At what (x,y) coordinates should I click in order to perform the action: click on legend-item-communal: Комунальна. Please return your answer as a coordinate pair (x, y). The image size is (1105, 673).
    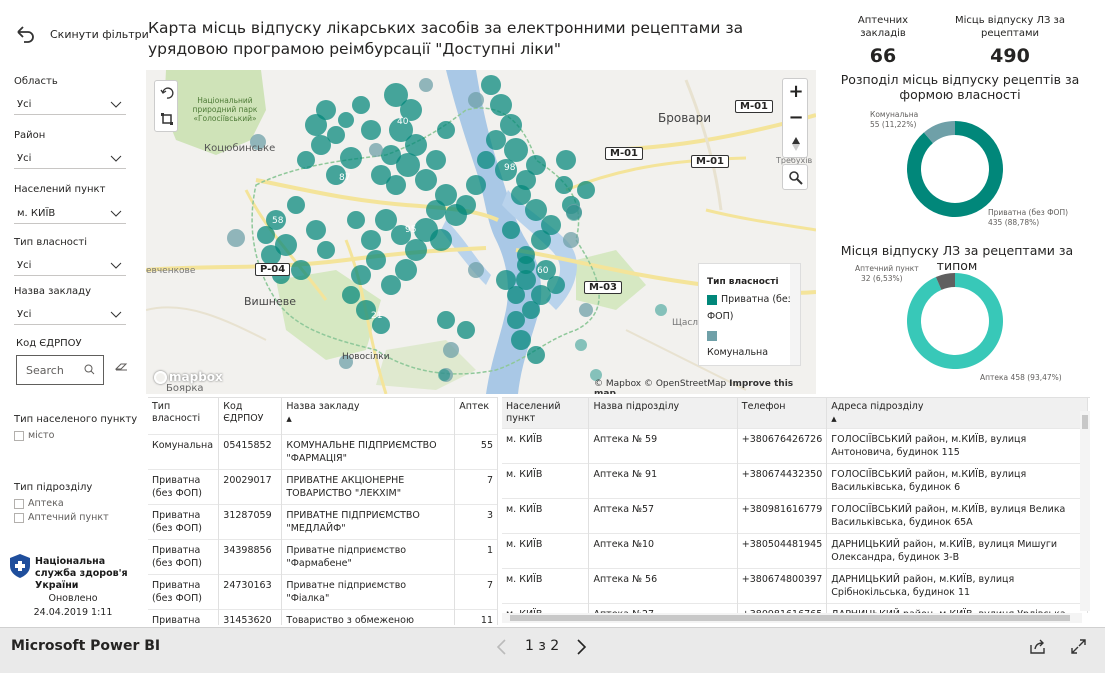
    Looking at the image, I should click on (753, 344).